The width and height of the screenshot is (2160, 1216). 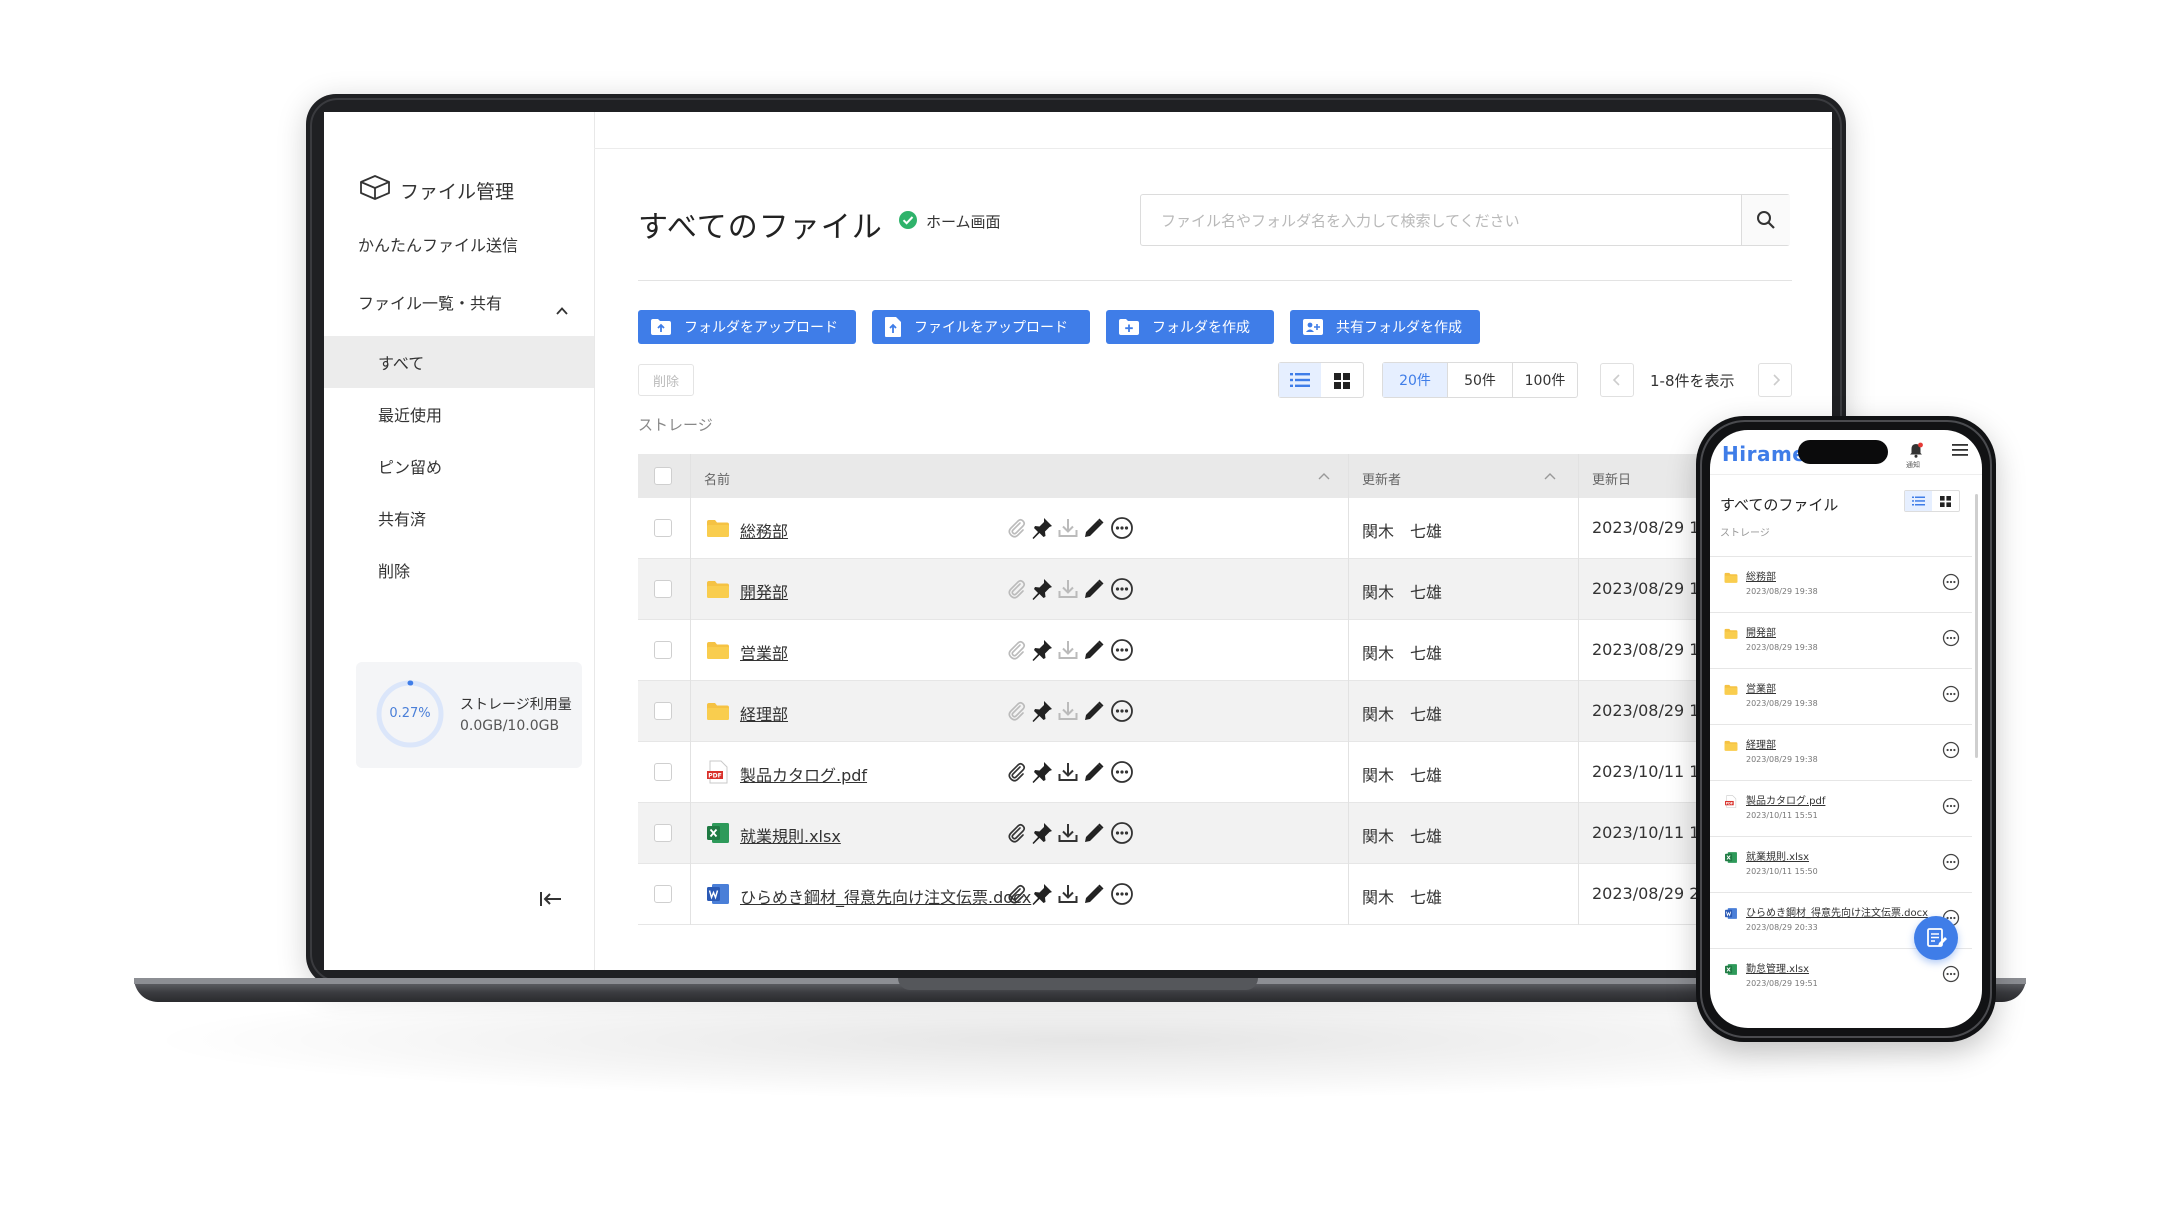 I want to click on column-updated: 更新日, so click(x=1611, y=478).